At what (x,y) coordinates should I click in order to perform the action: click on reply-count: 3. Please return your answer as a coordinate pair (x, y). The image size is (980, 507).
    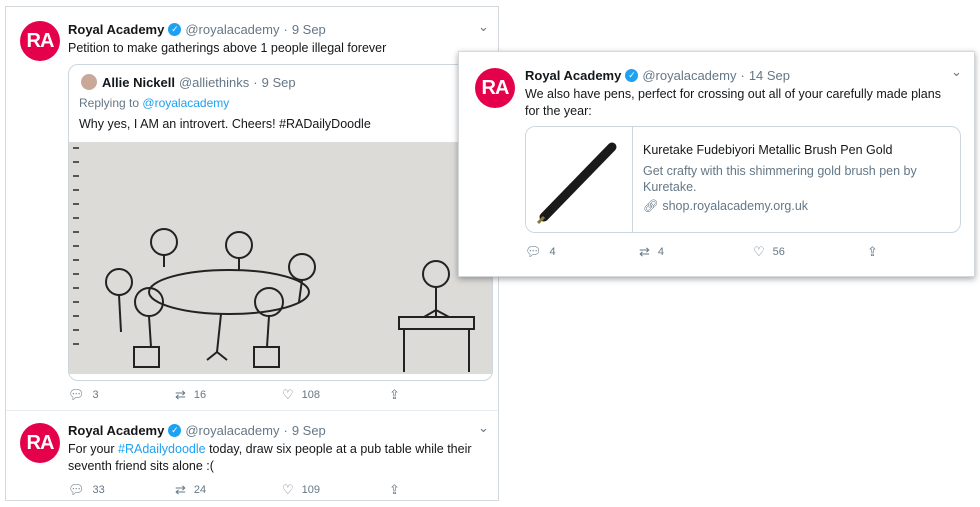
    Looking at the image, I should click on (95, 395).